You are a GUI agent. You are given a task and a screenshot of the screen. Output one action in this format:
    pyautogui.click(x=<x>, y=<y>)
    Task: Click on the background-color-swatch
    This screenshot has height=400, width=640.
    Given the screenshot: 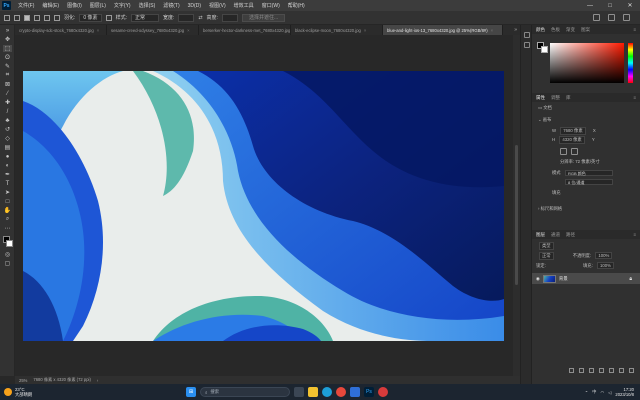 What is the action you would take?
    pyautogui.click(x=9, y=243)
    